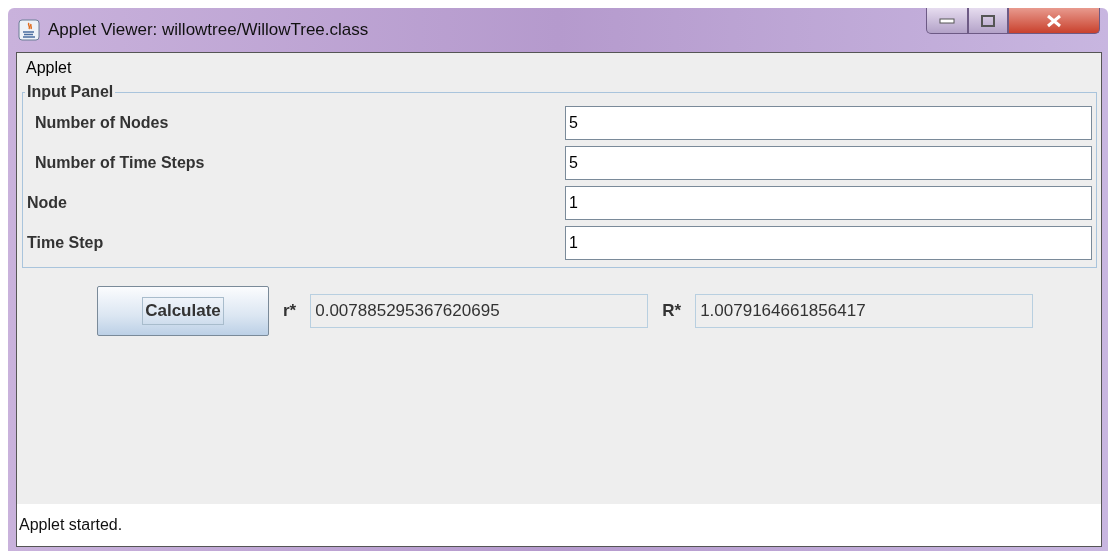  Describe the element at coordinates (70, 92) in the screenshot. I see `panel-title: Input Panel` at that location.